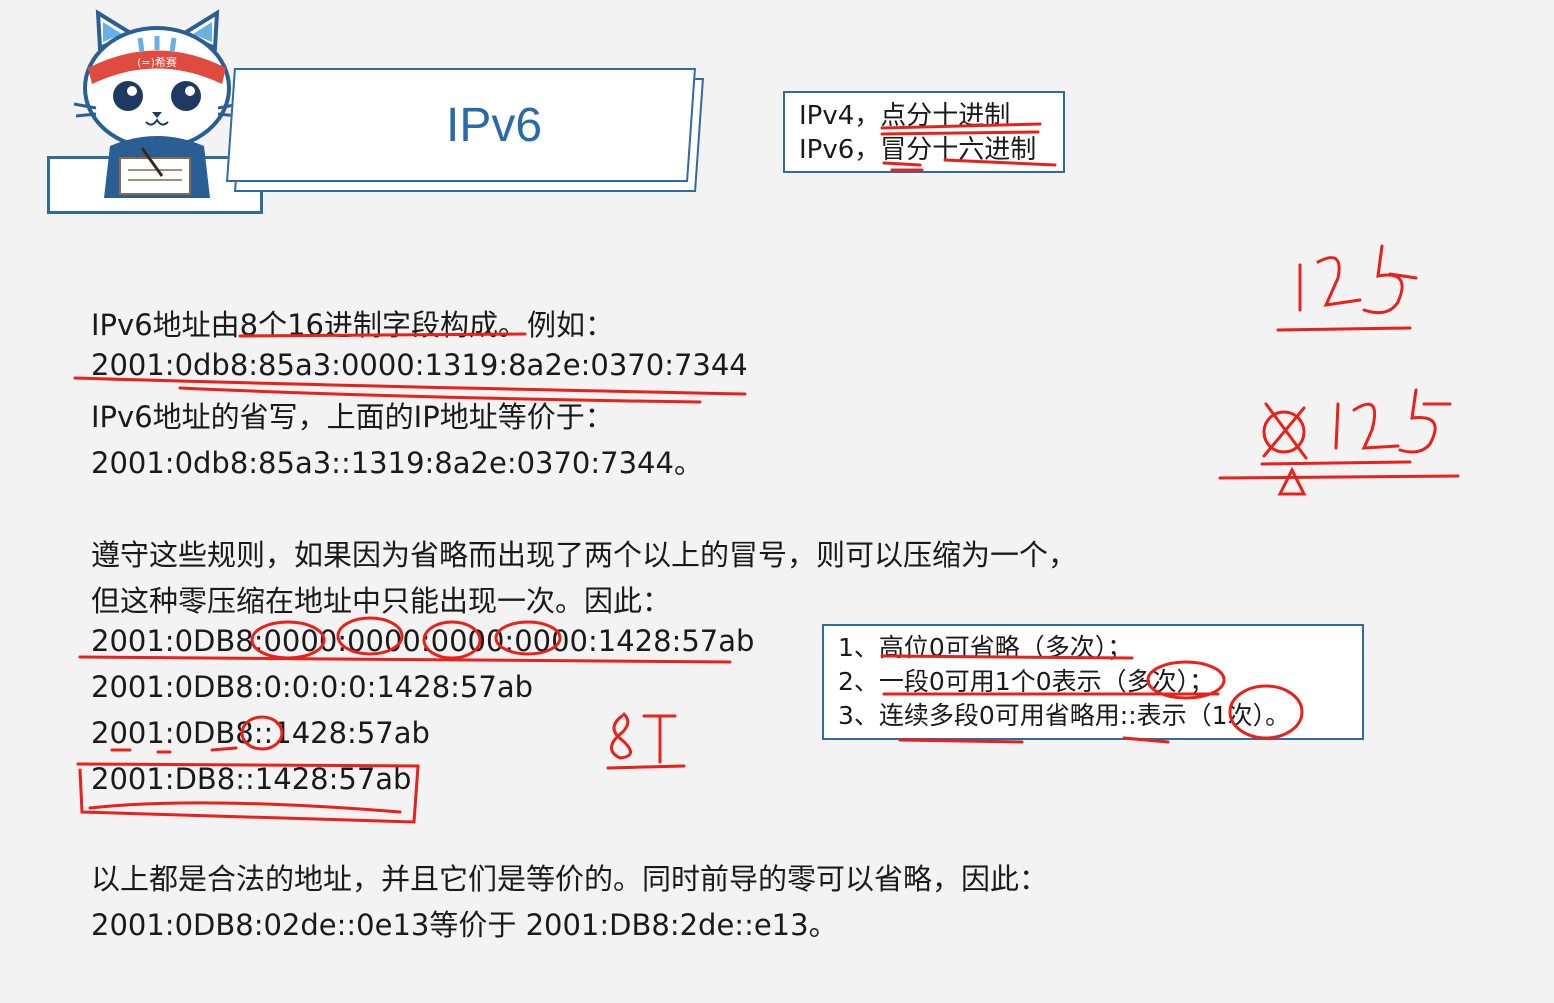 The image size is (1554, 1003). Describe the element at coordinates (570, 879) in the screenshot. I see `body-line: 以上都是合法的地址，并且它们是等价的。同时前导的零可以省略，因此：` at that location.